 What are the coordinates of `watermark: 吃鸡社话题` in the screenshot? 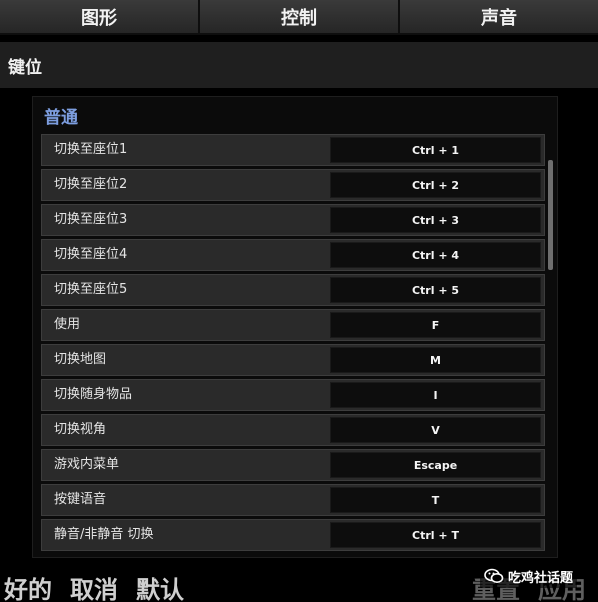 It's located at (529, 576).